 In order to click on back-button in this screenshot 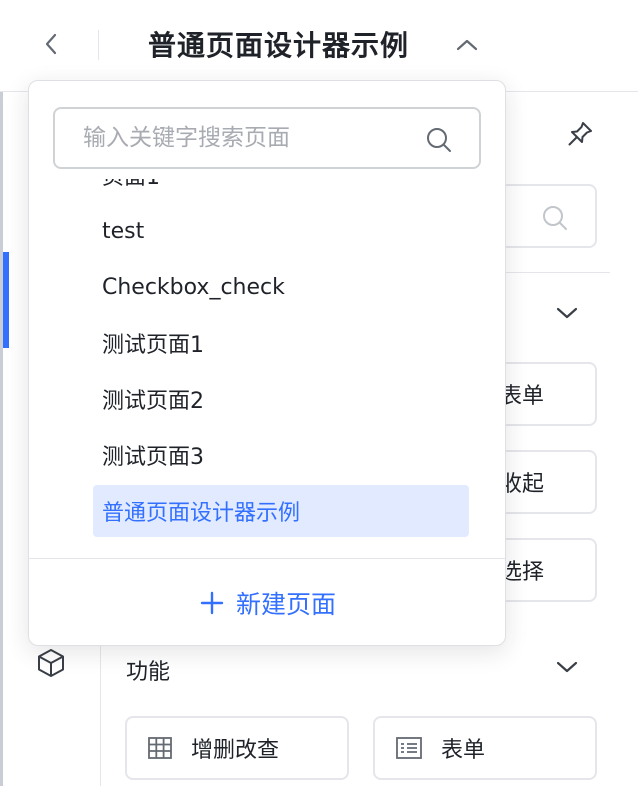, I will do `click(51, 44)`.